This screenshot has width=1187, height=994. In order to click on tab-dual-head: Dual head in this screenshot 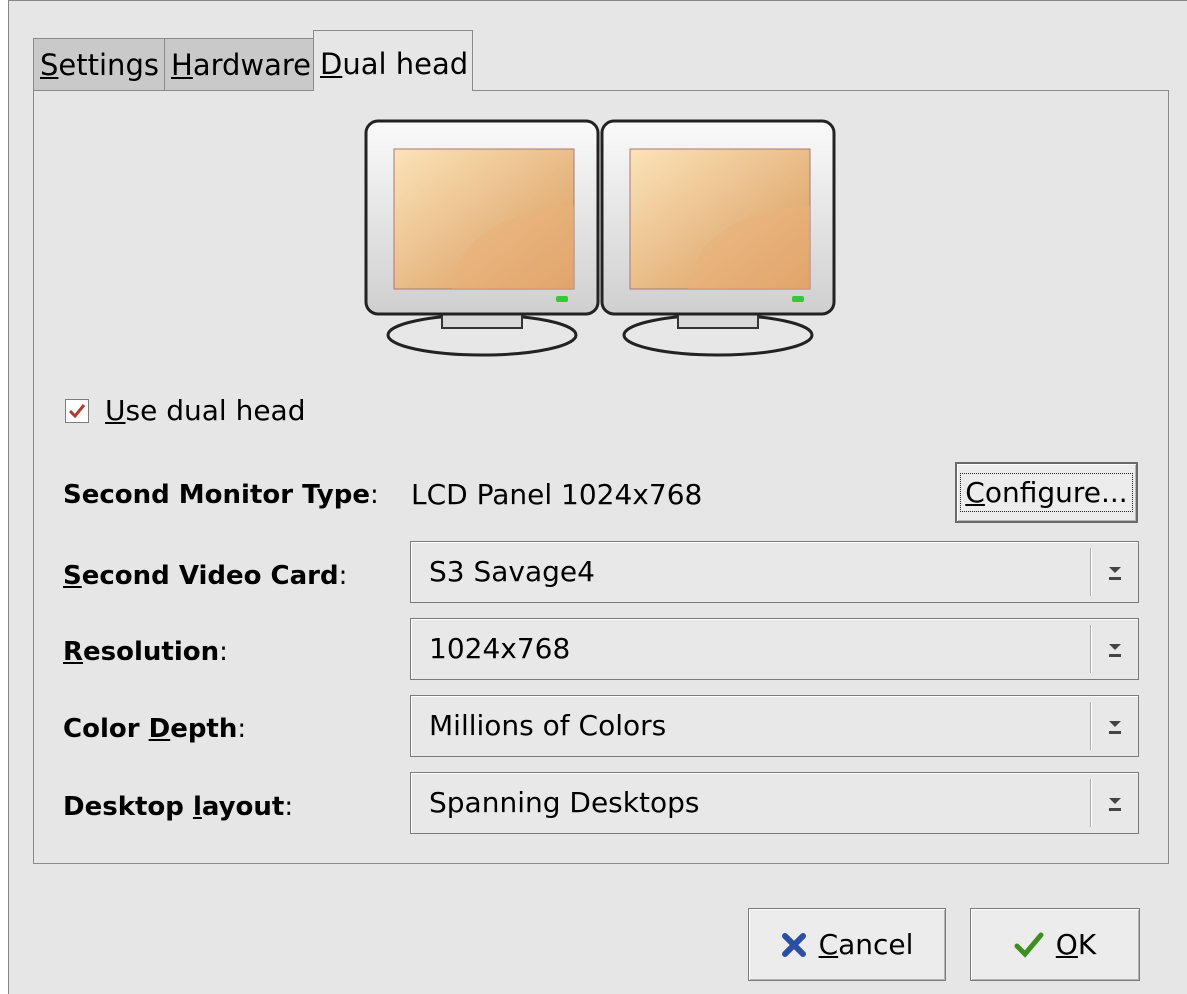, I will do `click(393, 60)`.